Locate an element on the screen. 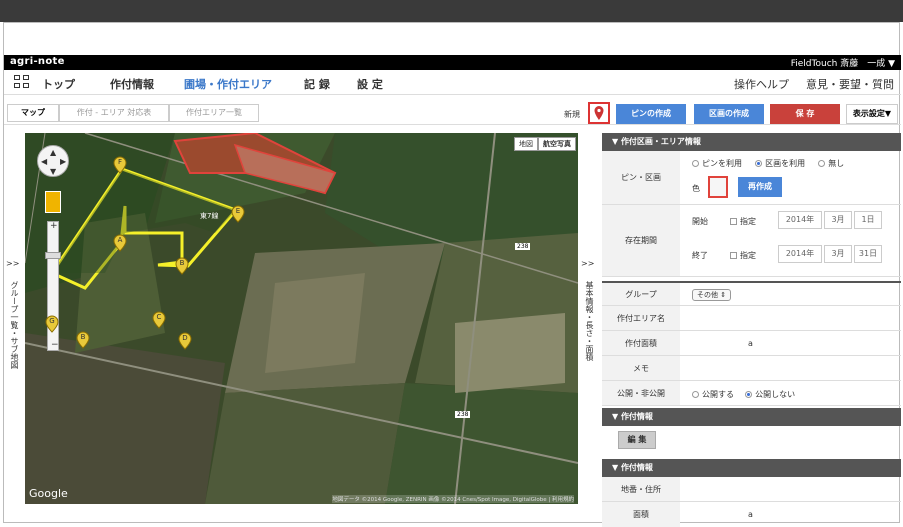 The image size is (903, 527). pan-down-icon: ▼ is located at coordinates (53, 171).